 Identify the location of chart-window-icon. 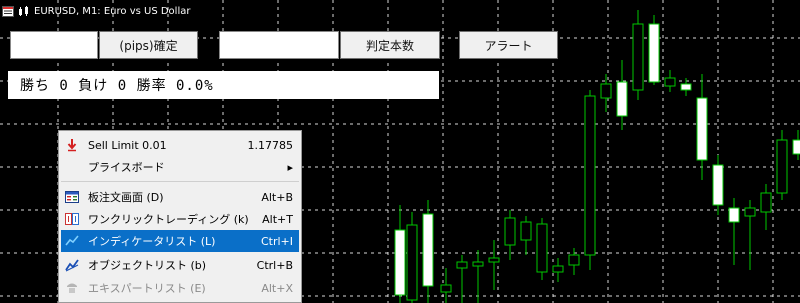
(8, 11).